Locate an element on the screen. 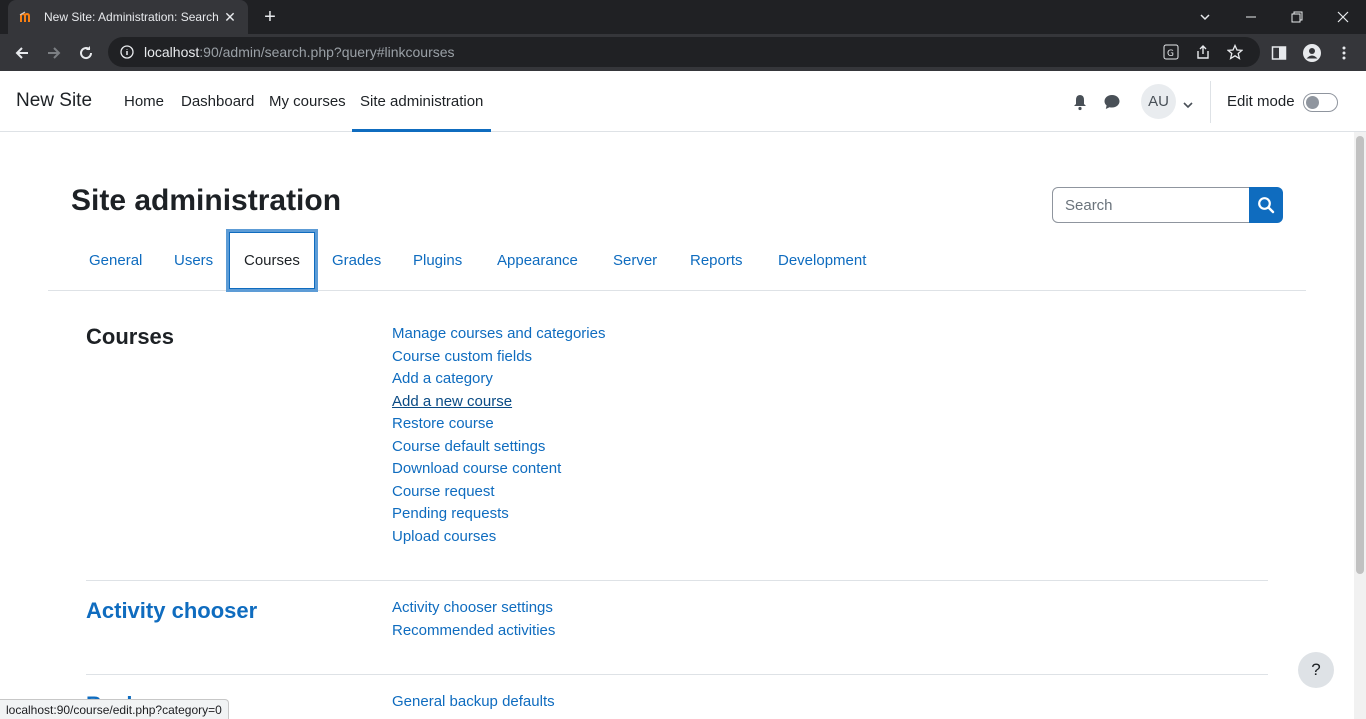 The height and width of the screenshot is (719, 1366). site-info-icon is located at coordinates (127, 52).